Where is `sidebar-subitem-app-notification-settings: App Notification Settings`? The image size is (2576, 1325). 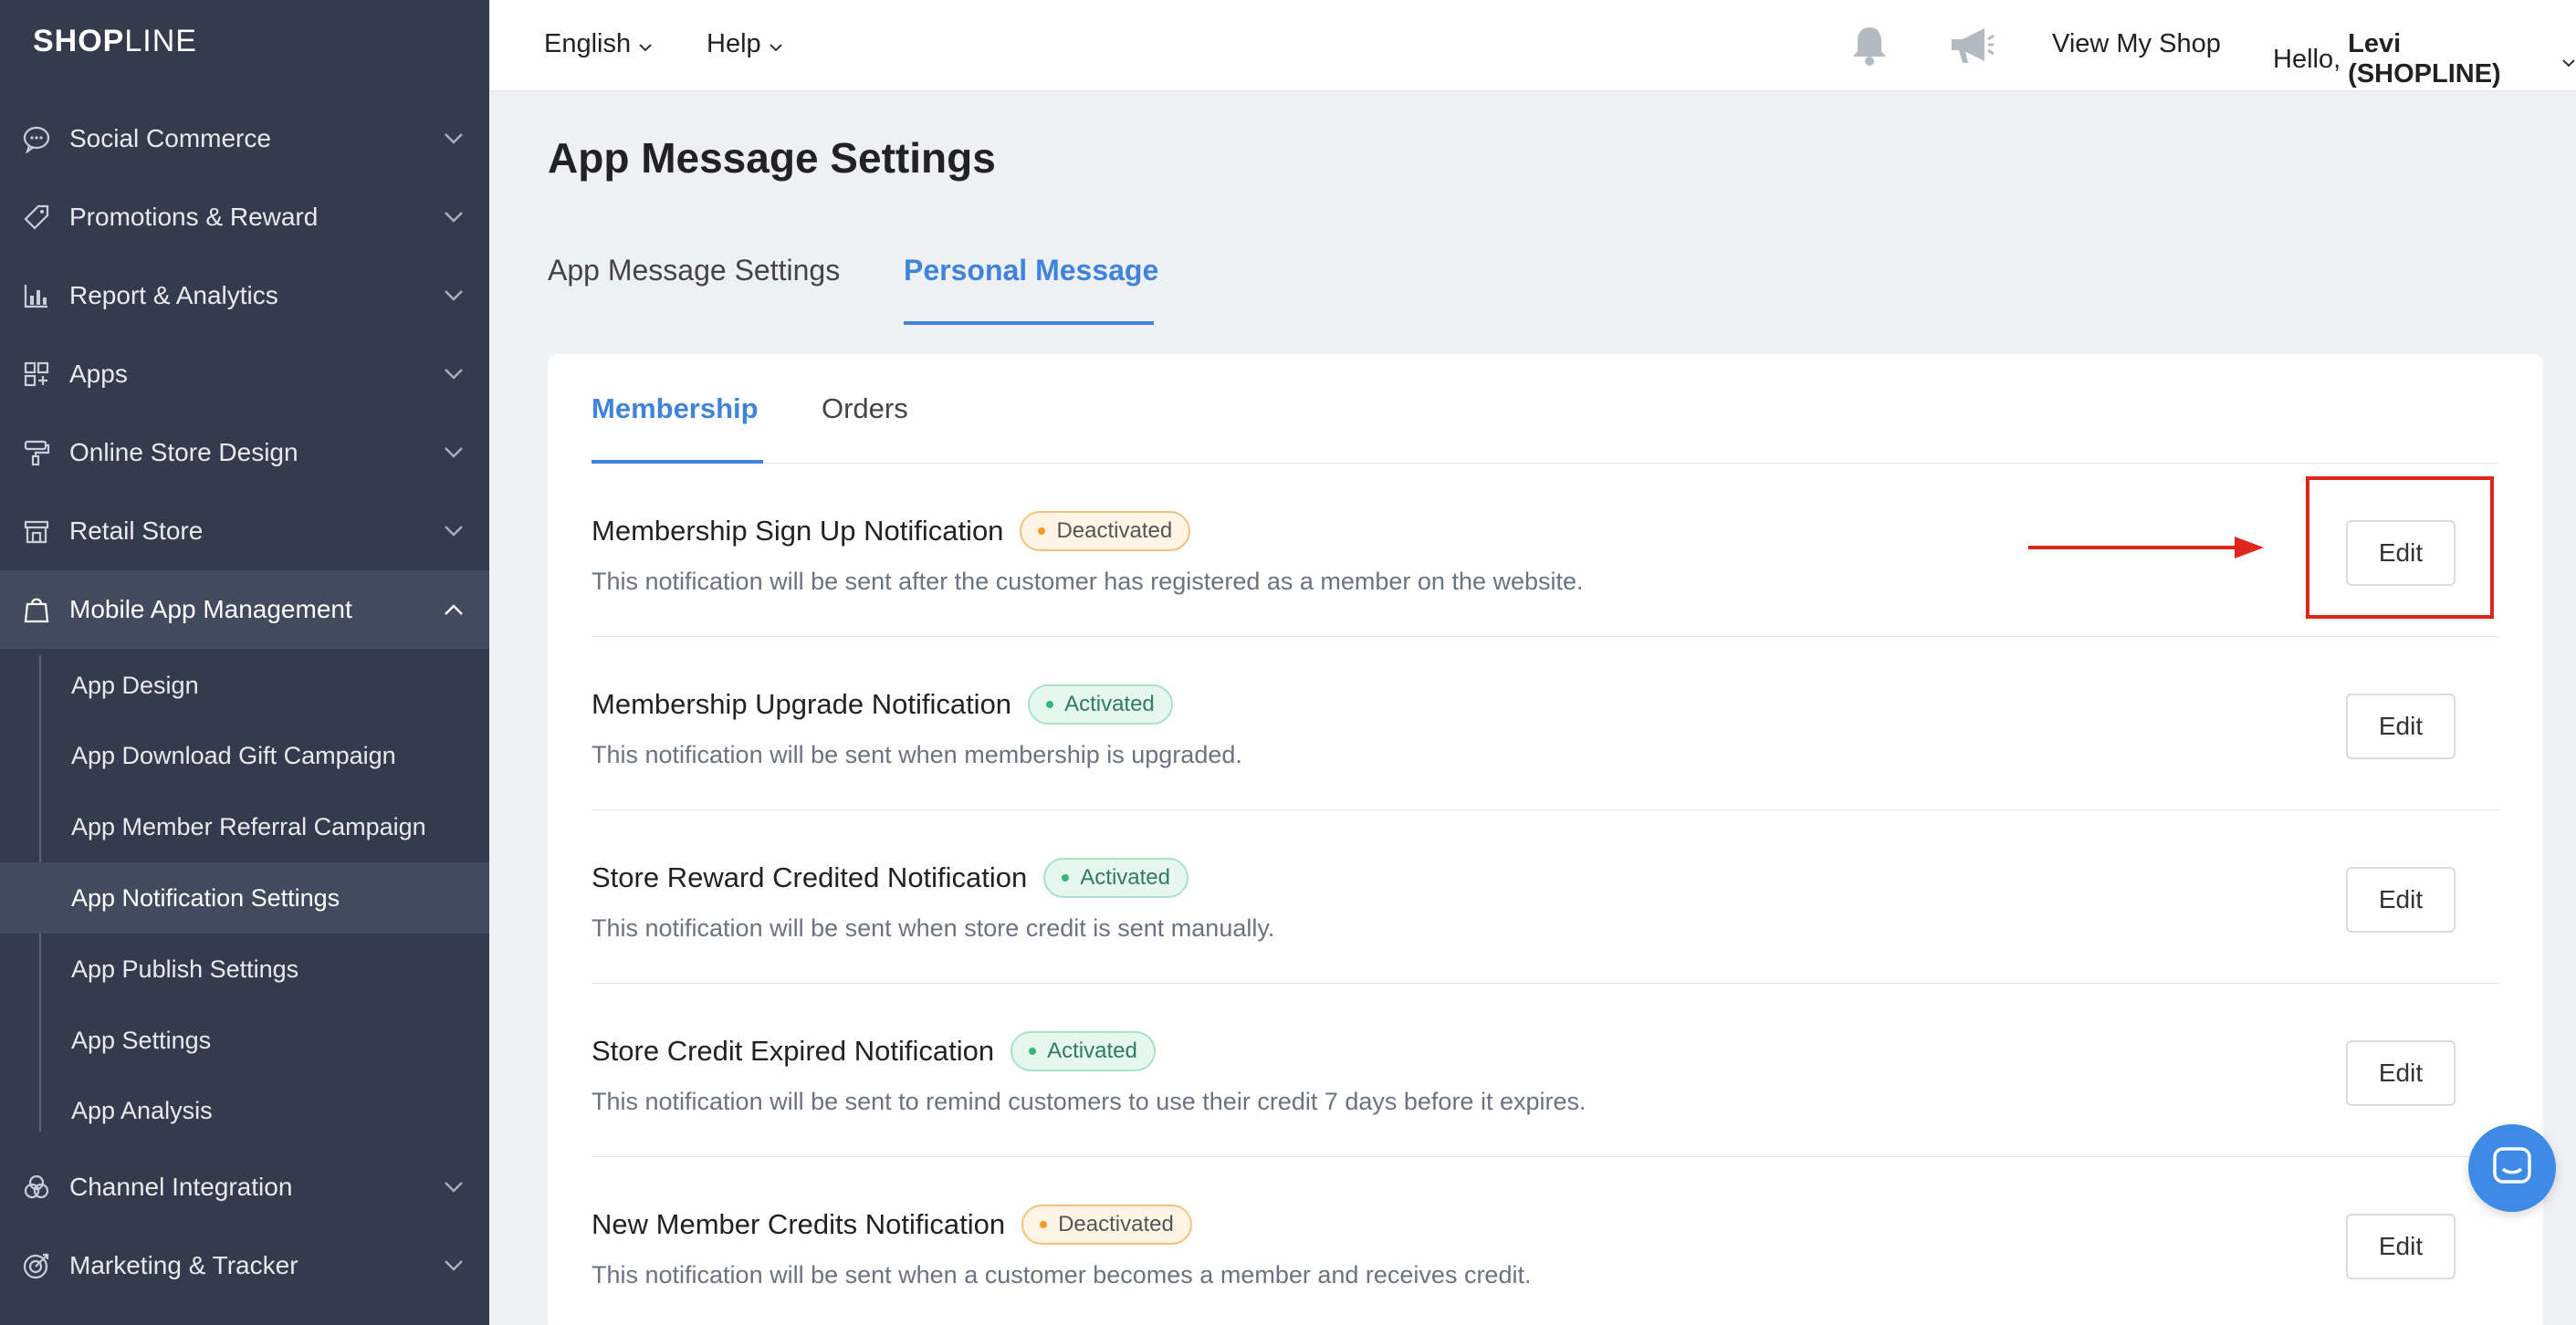
sidebar-subitem-app-notification-settings: App Notification Settings is located at coordinates (245, 898).